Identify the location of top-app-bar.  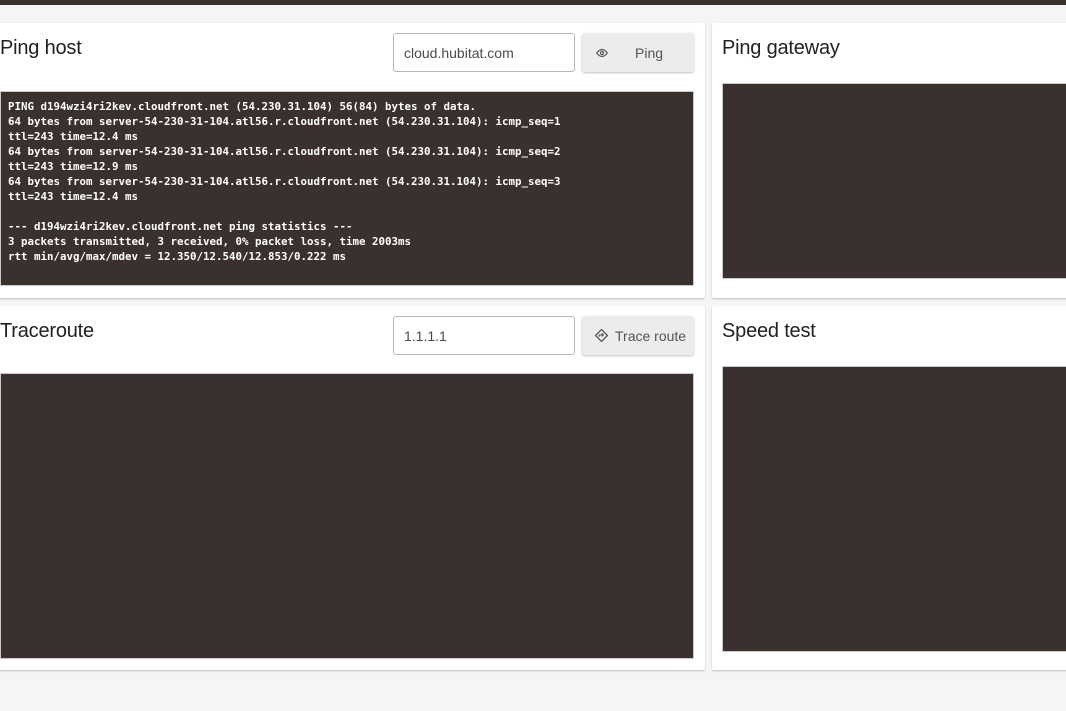
(533, 2).